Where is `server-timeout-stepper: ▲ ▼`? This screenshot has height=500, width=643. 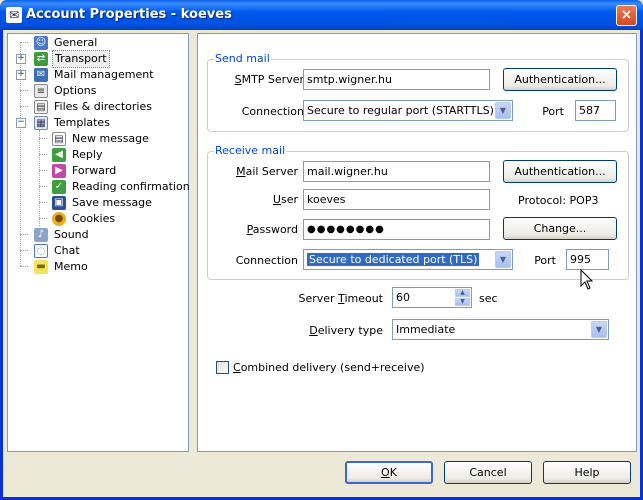
server-timeout-stepper: ▲ ▼ is located at coordinates (462, 297).